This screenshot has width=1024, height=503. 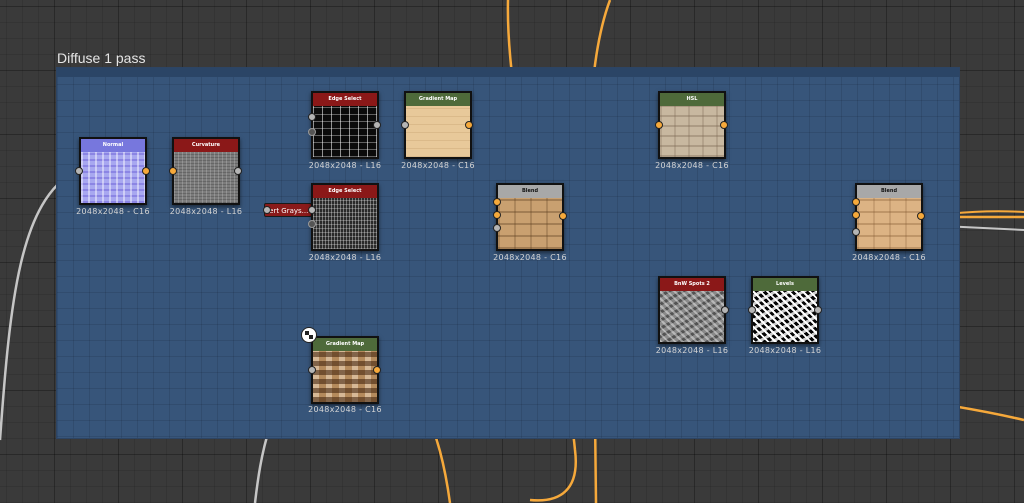 I want to click on node-title: BnW Spots 2, so click(x=692, y=284).